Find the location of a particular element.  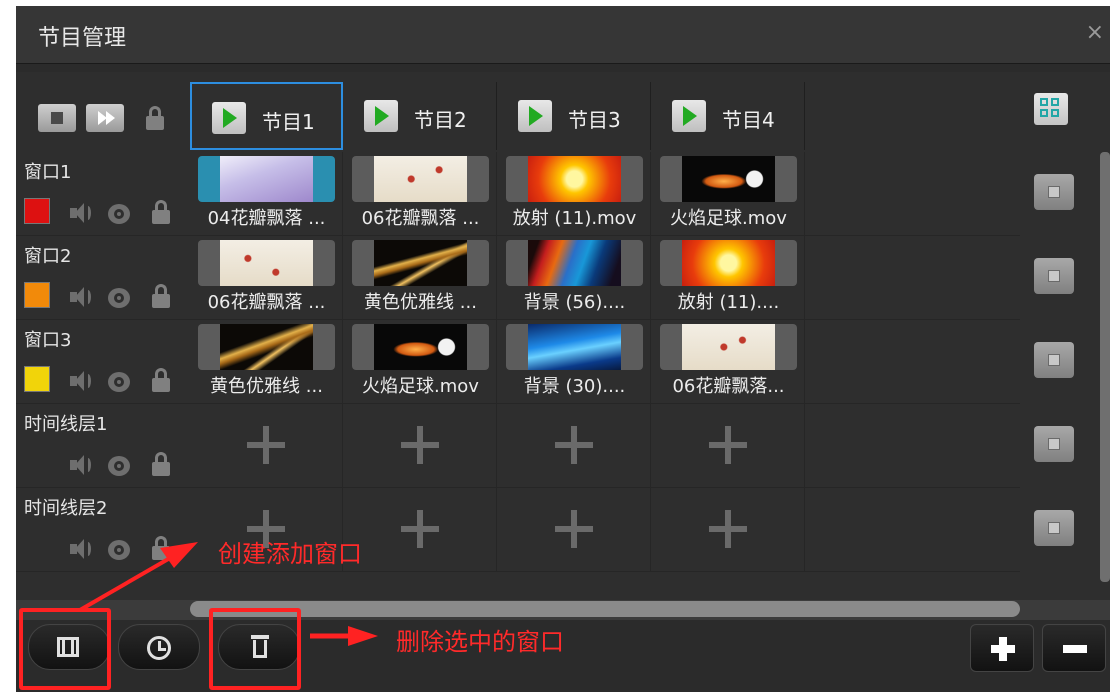

horizontal-scrollbar-thumb is located at coordinates (605, 609).